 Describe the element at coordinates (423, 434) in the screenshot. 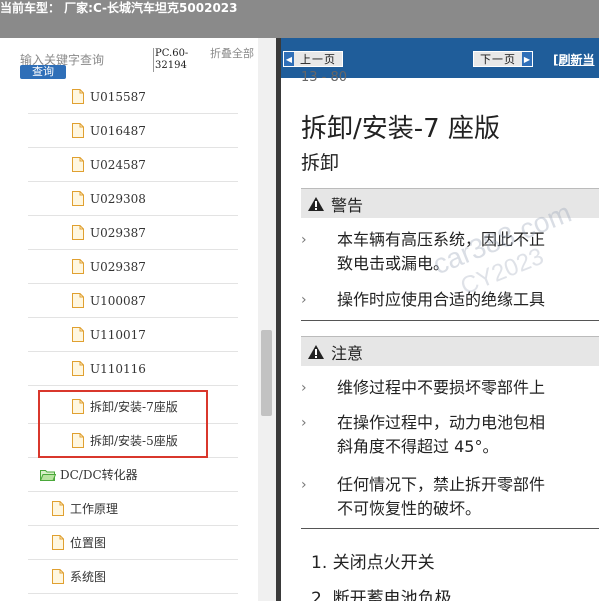

I see `caution-item: › 在操作过程中，动力电池包相 斜角度不得超过 45°。` at that location.